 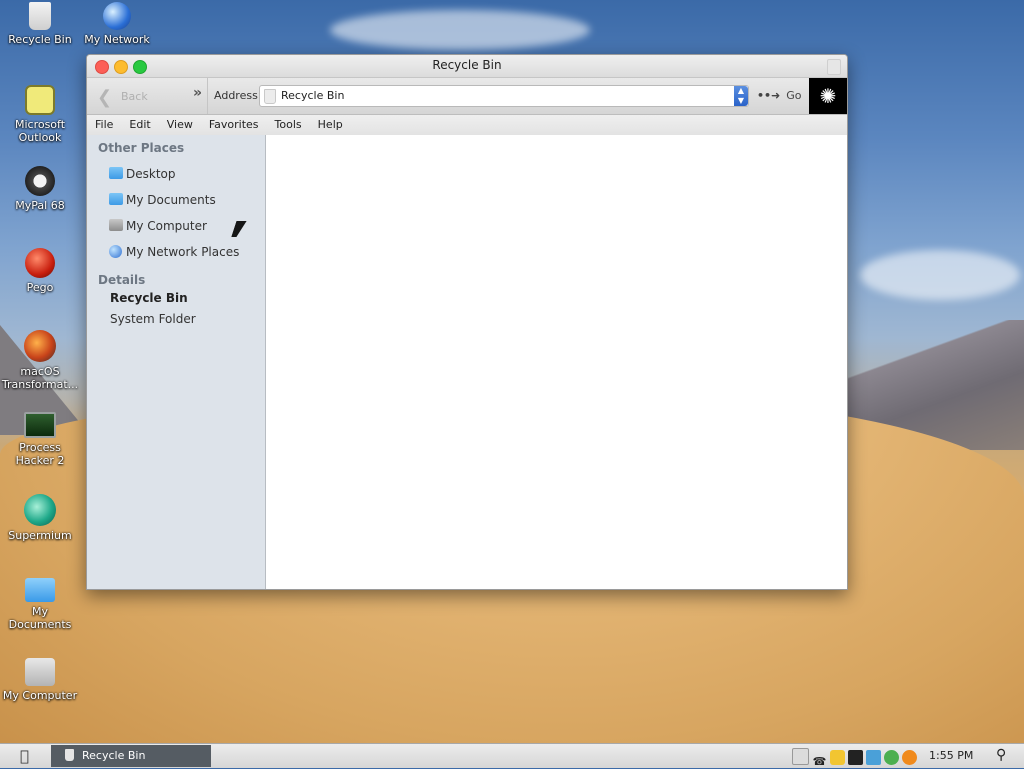 I want to click on shield-icon, so click(x=837, y=757).